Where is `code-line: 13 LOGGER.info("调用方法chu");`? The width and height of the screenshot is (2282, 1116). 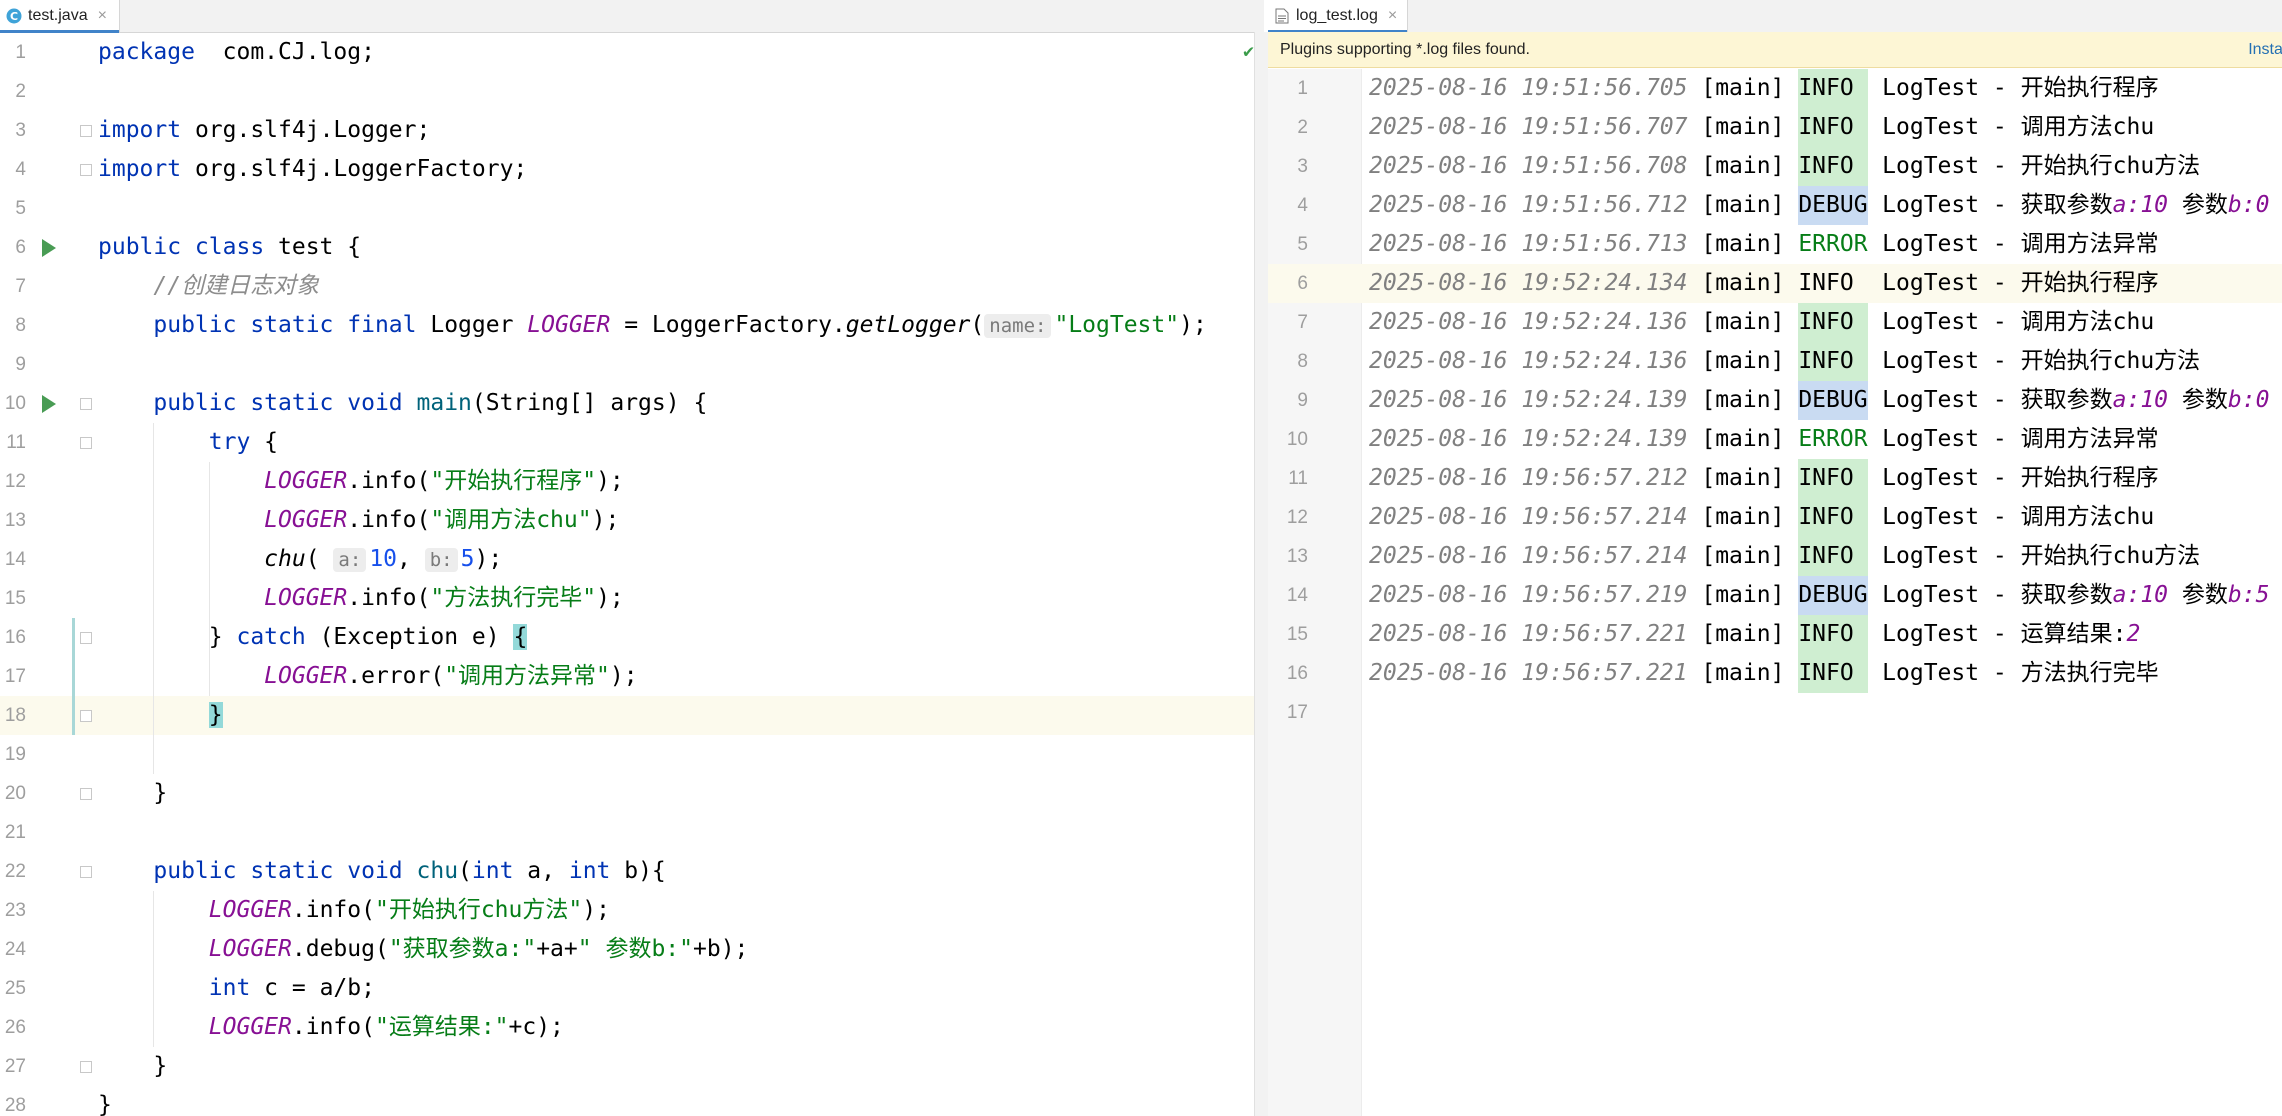 code-line: 13 LOGGER.info("调用方法chu"); is located at coordinates (632, 520).